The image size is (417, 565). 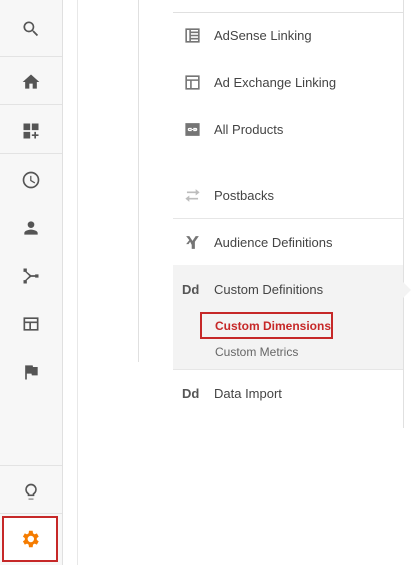 I want to click on menu-item-label: Postbacks, so click(x=244, y=195).